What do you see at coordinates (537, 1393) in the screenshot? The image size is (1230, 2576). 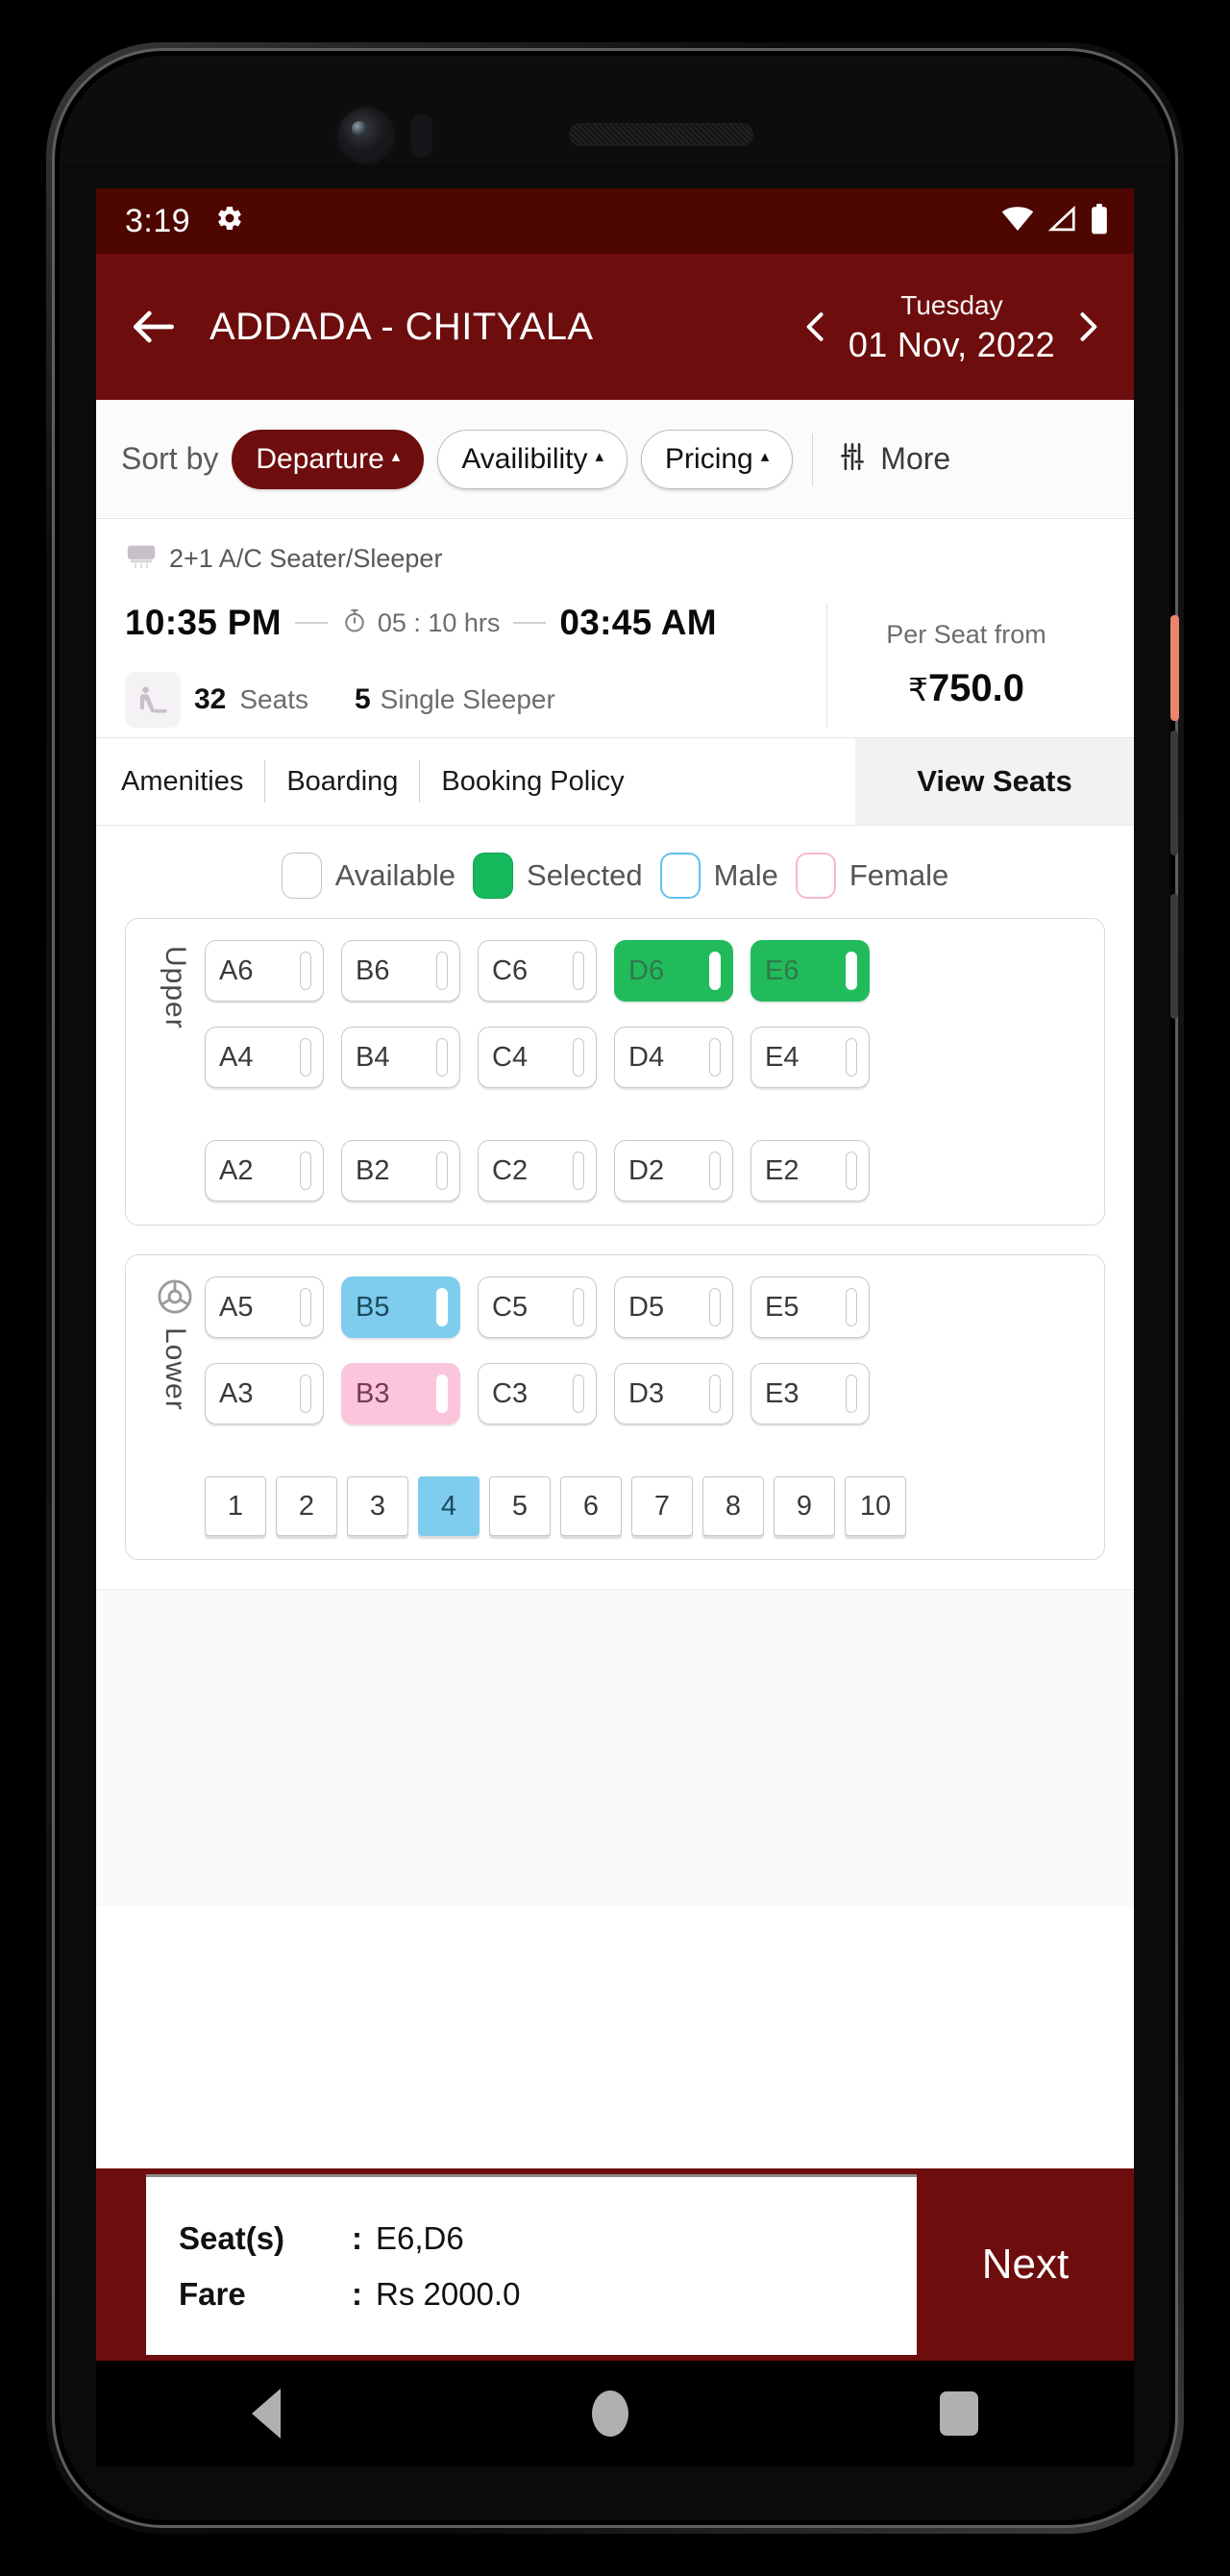 I see `seat-C3: C3` at bounding box center [537, 1393].